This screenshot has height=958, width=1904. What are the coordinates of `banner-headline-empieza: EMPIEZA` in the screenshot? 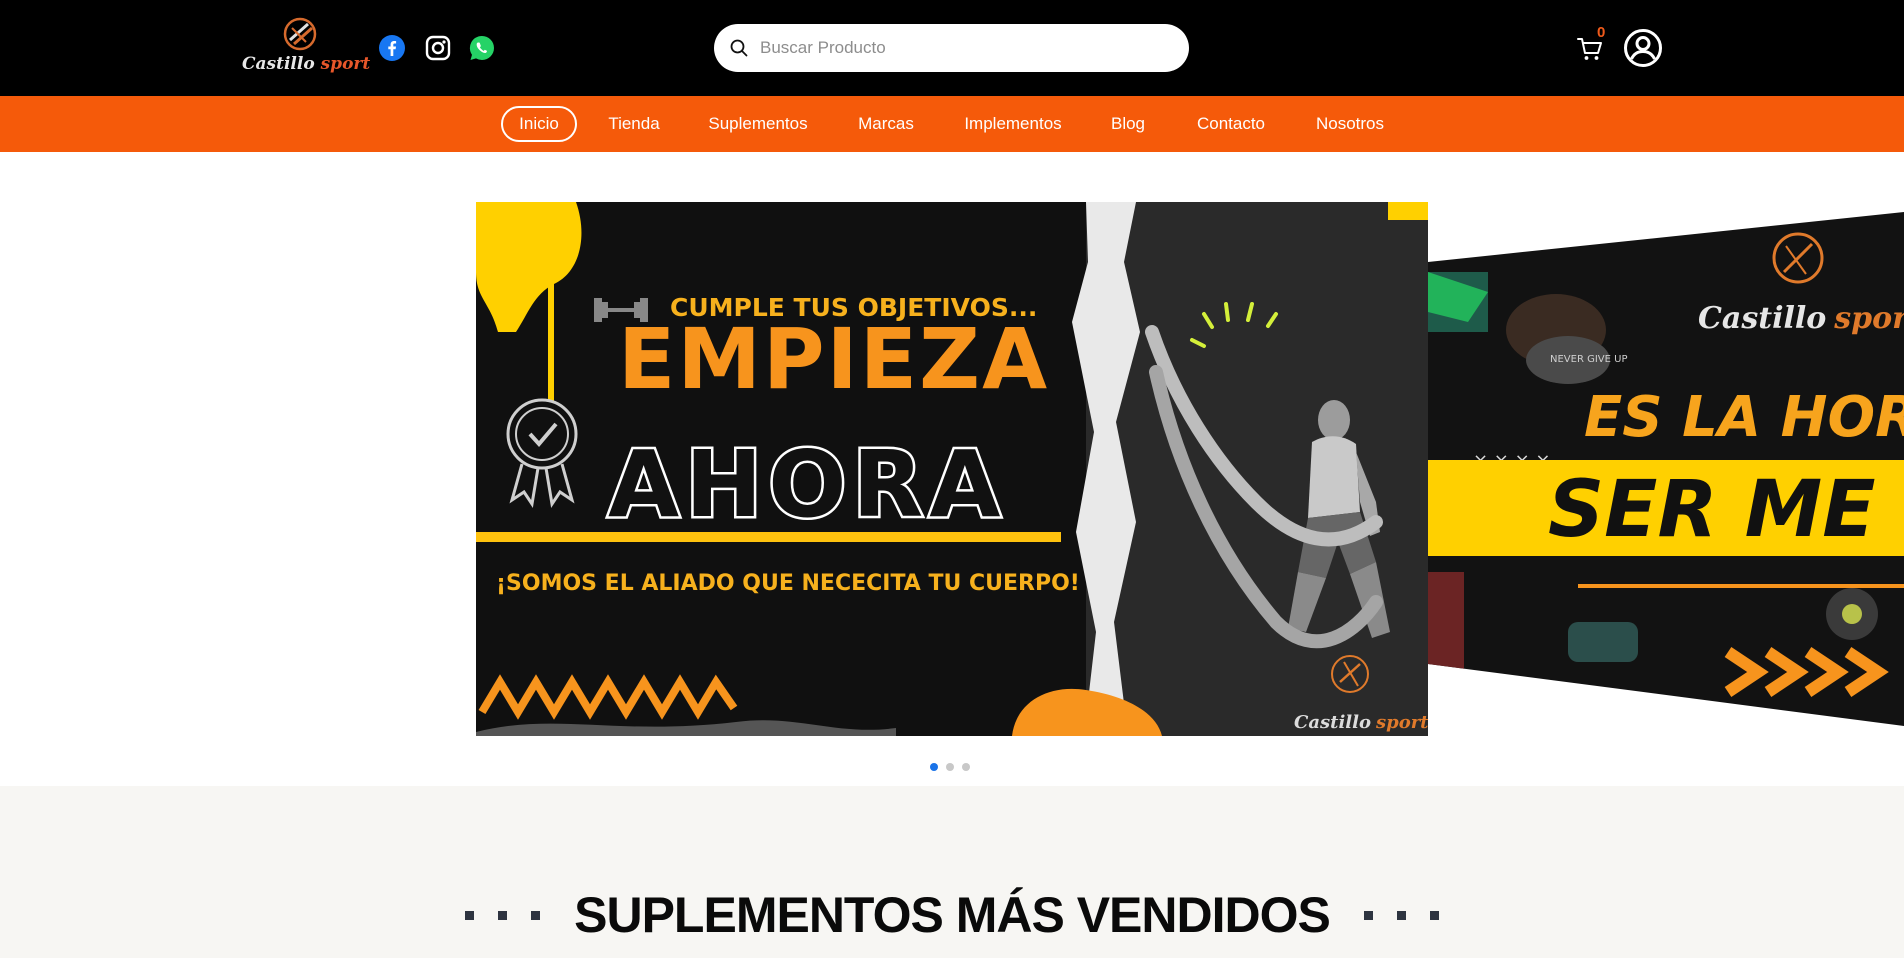 It's located at (833, 359).